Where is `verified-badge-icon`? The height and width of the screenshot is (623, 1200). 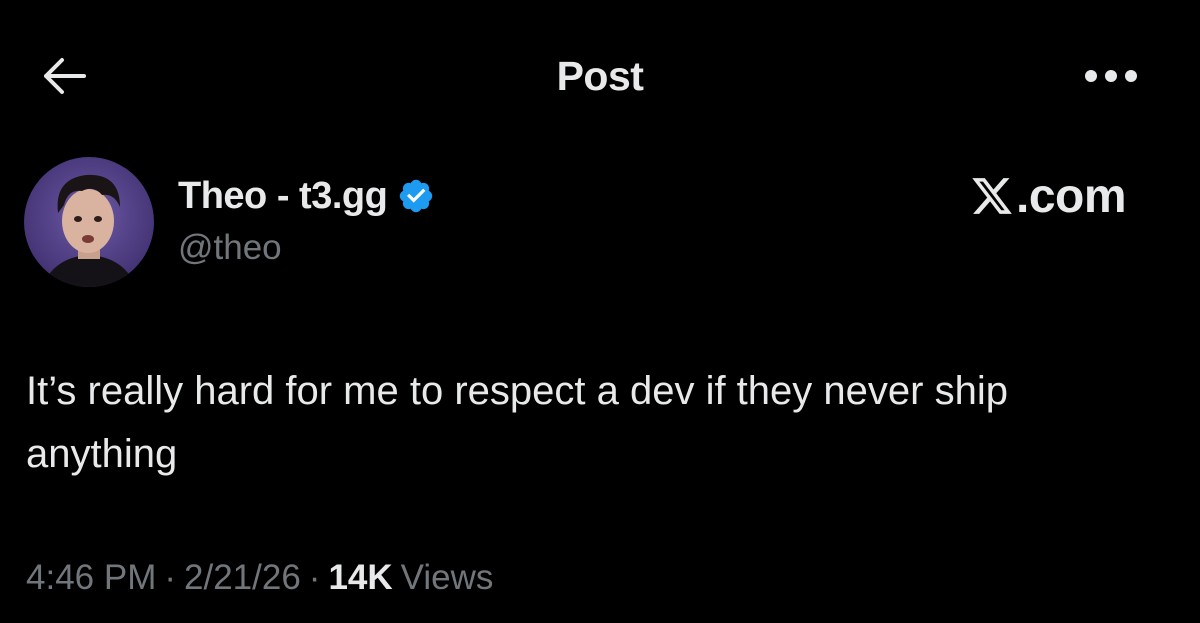 verified-badge-icon is located at coordinates (416, 196).